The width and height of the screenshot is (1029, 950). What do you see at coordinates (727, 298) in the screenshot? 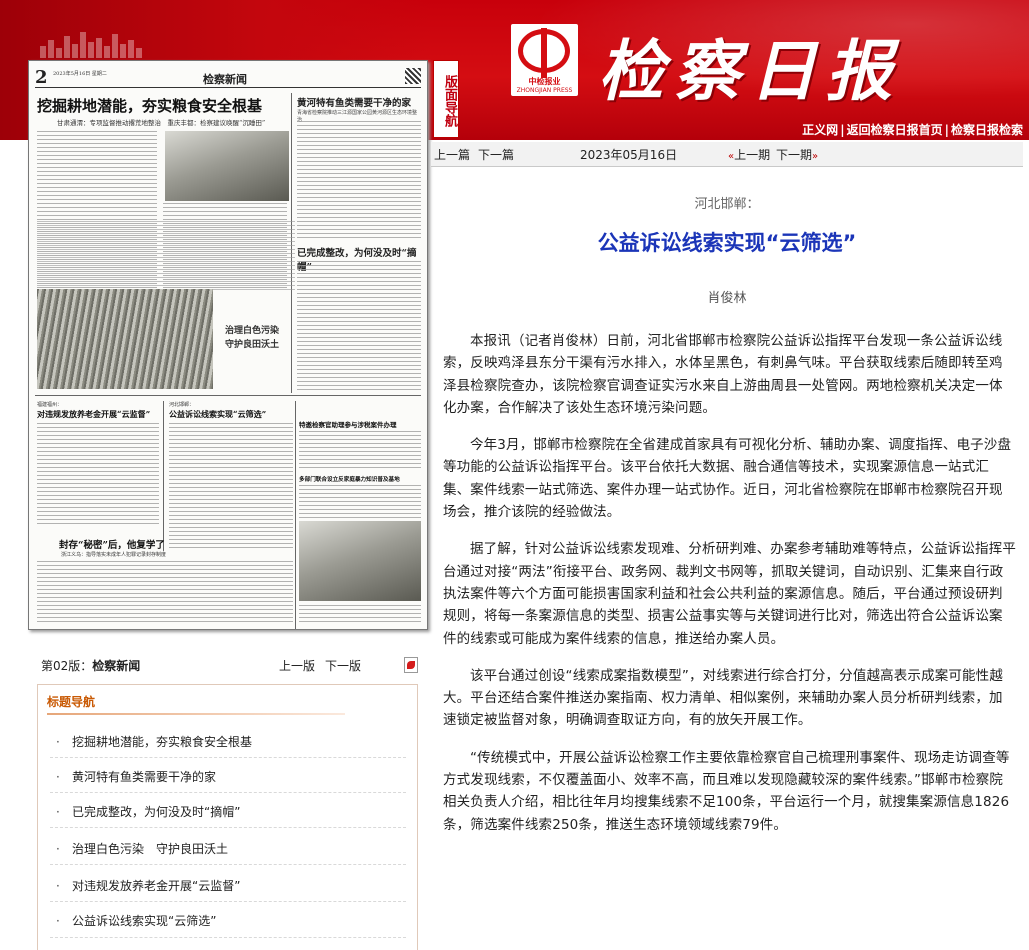
I see `article-author: 肖俊林` at bounding box center [727, 298].